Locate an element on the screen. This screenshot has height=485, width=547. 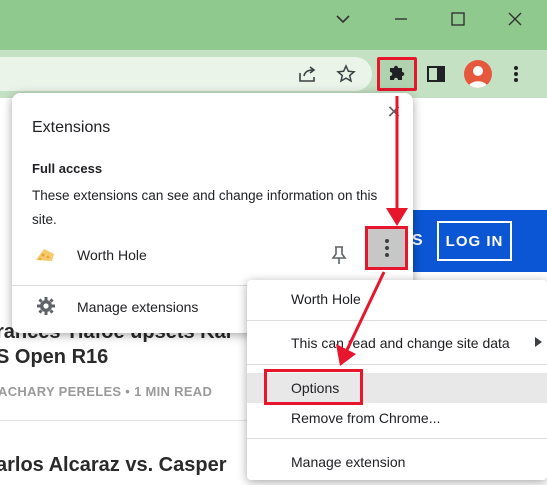
menu-item-site-access: This can read and change site data is located at coordinates (397, 343).